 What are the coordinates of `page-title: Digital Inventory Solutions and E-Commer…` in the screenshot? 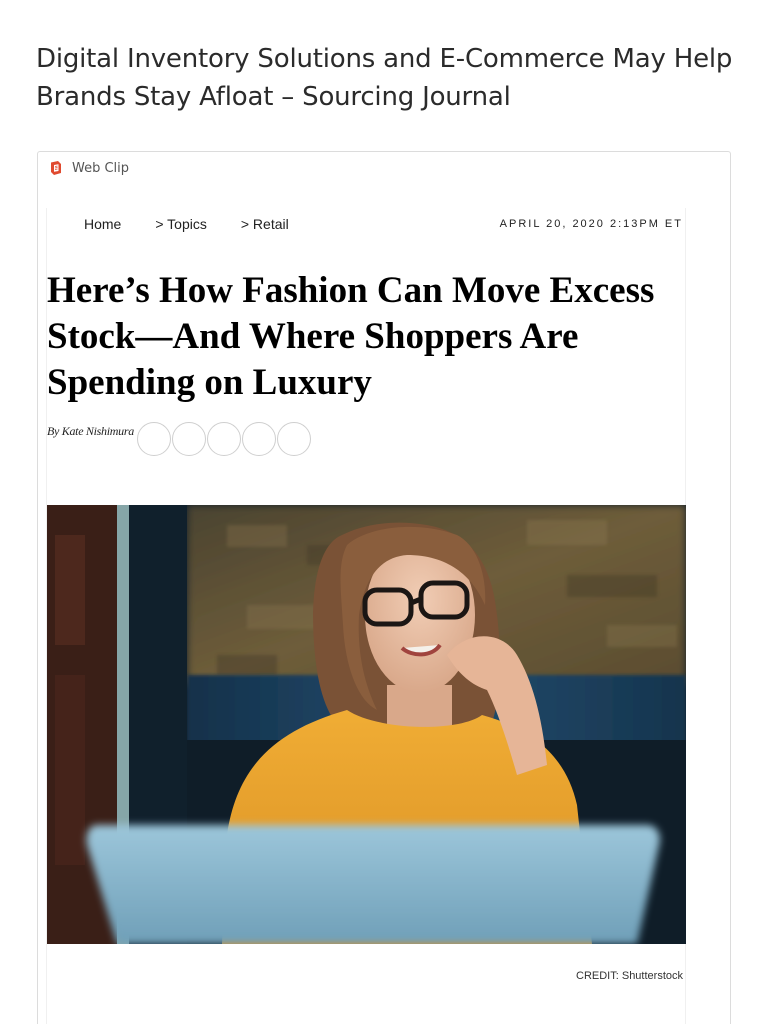 It's located at (384, 78).